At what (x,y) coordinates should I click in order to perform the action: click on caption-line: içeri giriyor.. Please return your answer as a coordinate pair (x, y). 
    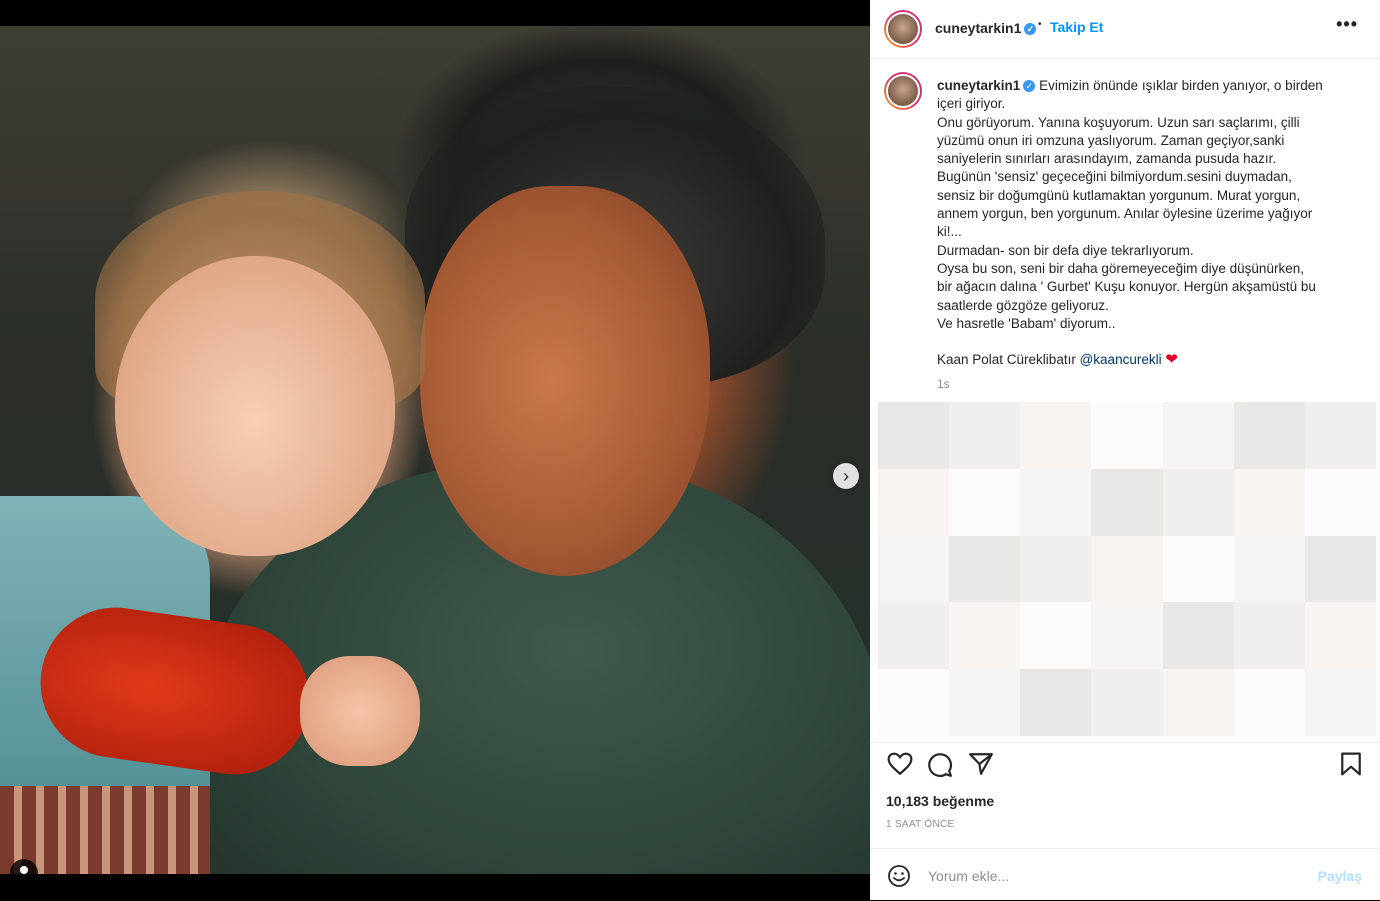
    Looking at the image, I should click on (971, 104).